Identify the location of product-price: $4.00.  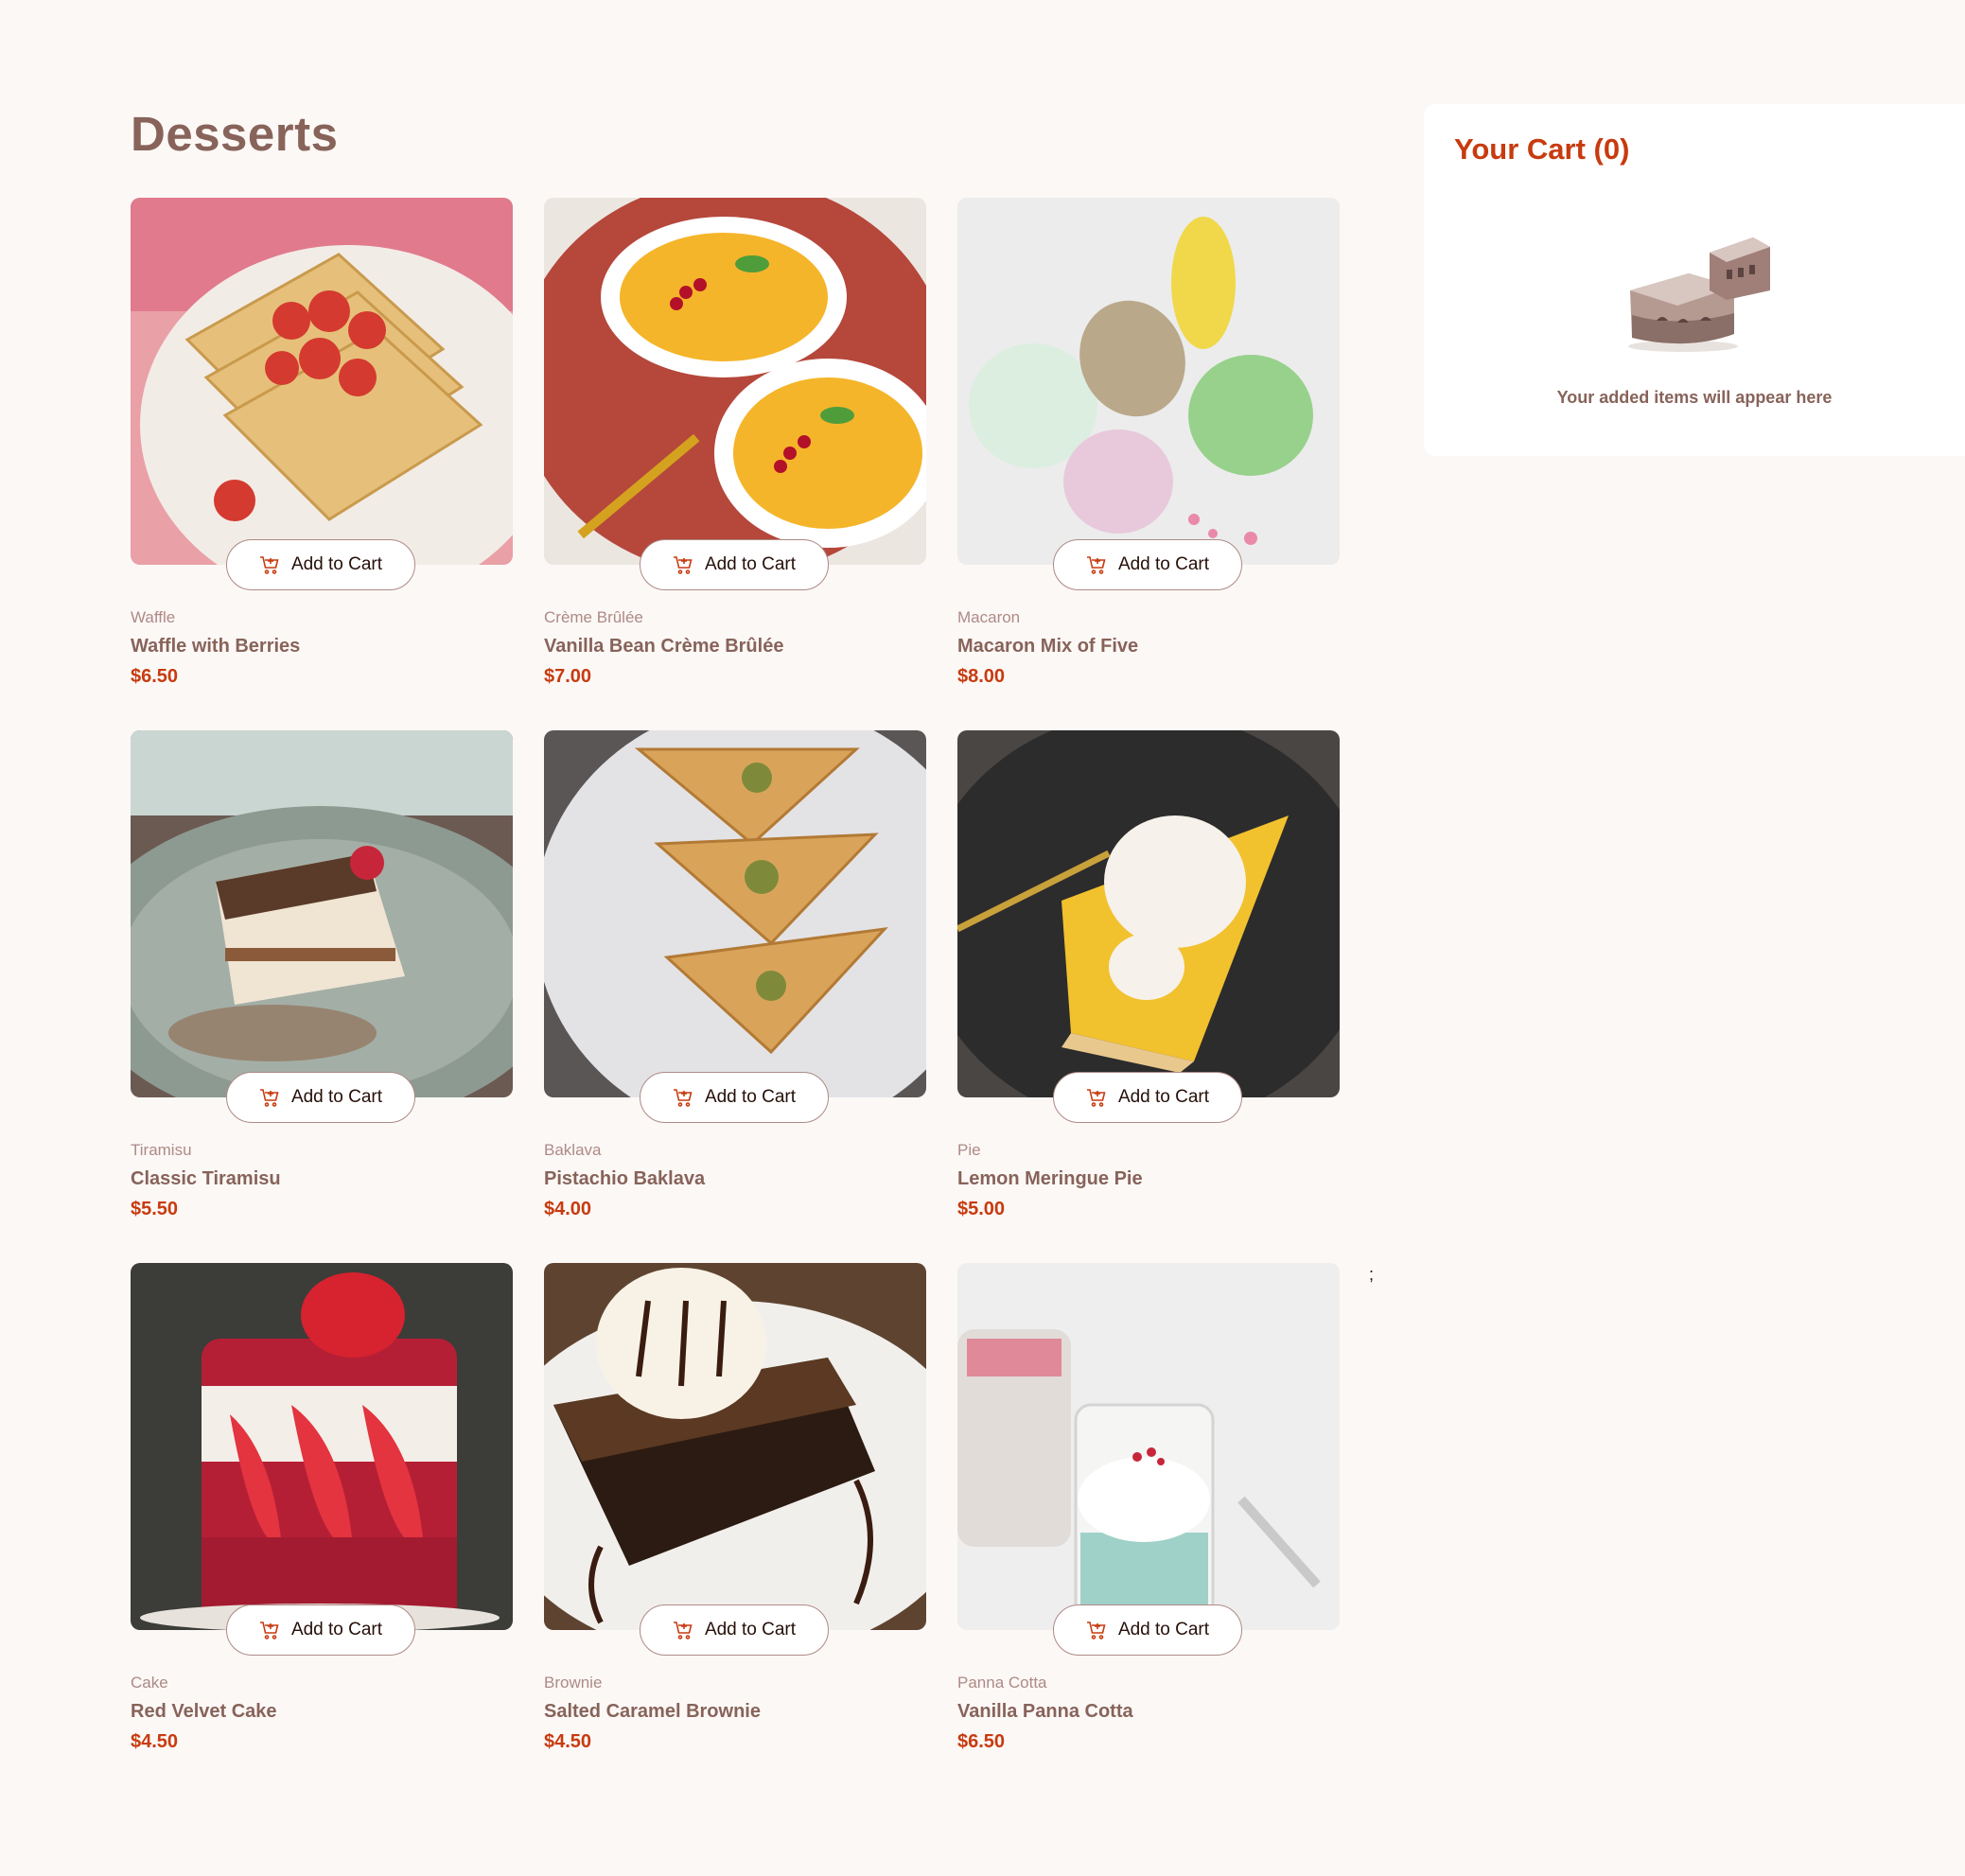
(568, 1209).